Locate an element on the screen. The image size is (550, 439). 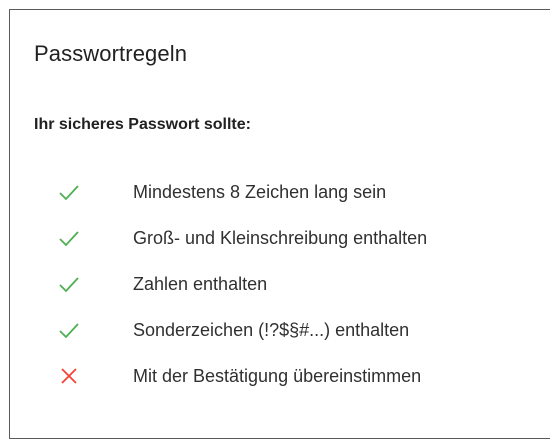
rule-label: Zahlen enthalten is located at coordinates (200, 284).